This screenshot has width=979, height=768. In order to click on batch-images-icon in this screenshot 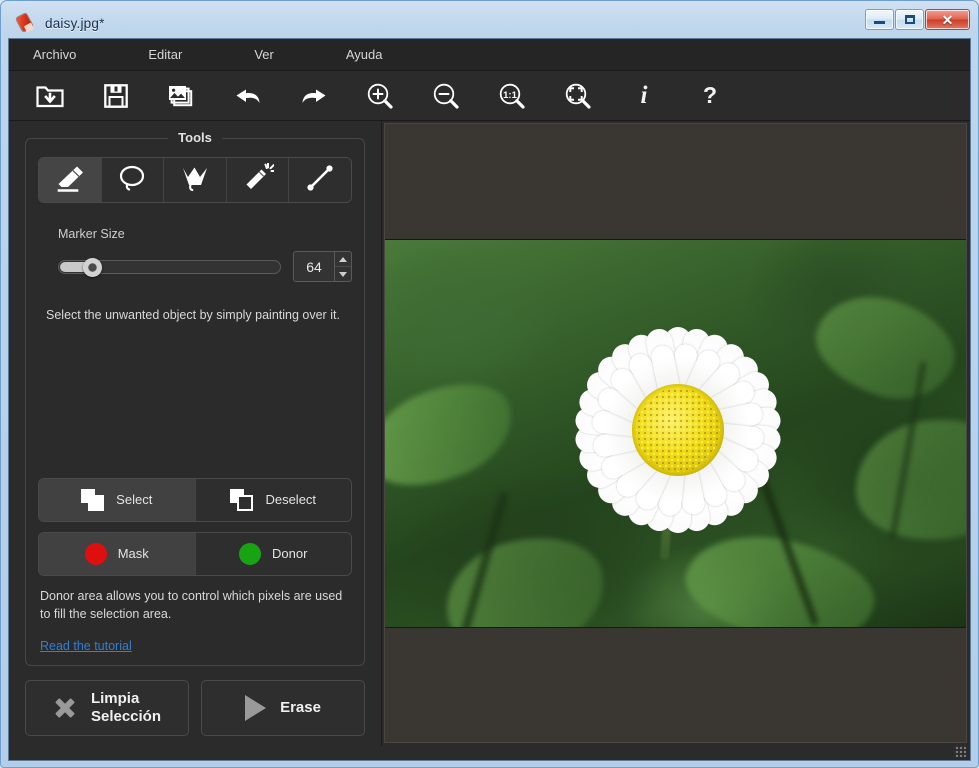, I will do `click(182, 96)`.